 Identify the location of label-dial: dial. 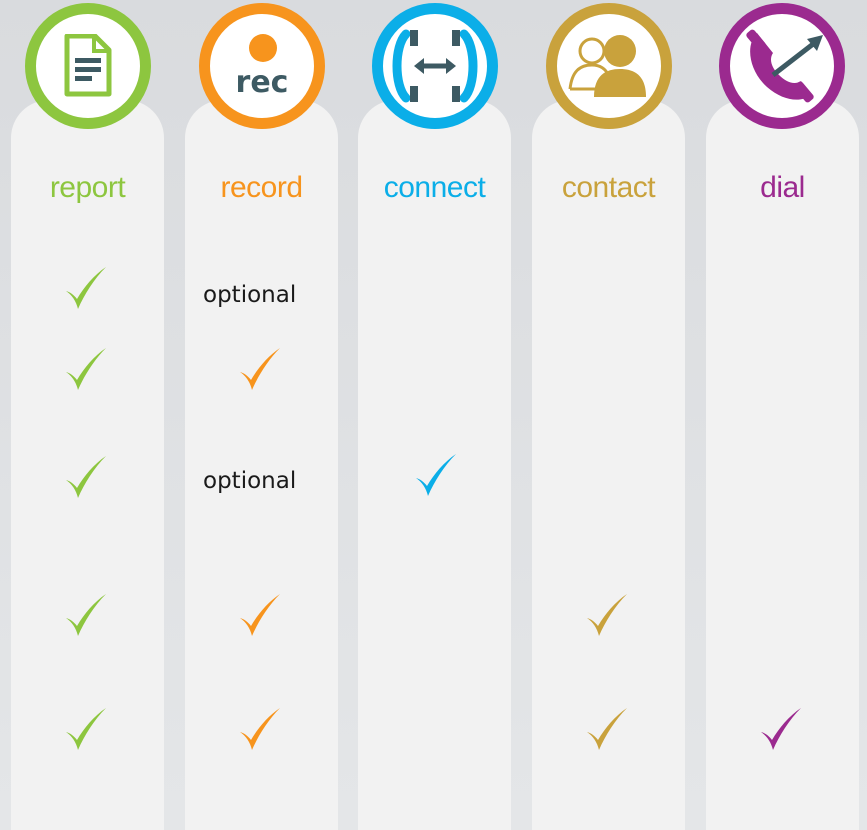
(782, 187).